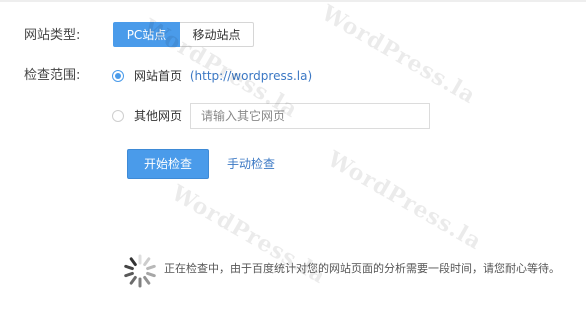 The image size is (586, 318). I want to click on mobile-site-button: 移动站点, so click(217, 34).